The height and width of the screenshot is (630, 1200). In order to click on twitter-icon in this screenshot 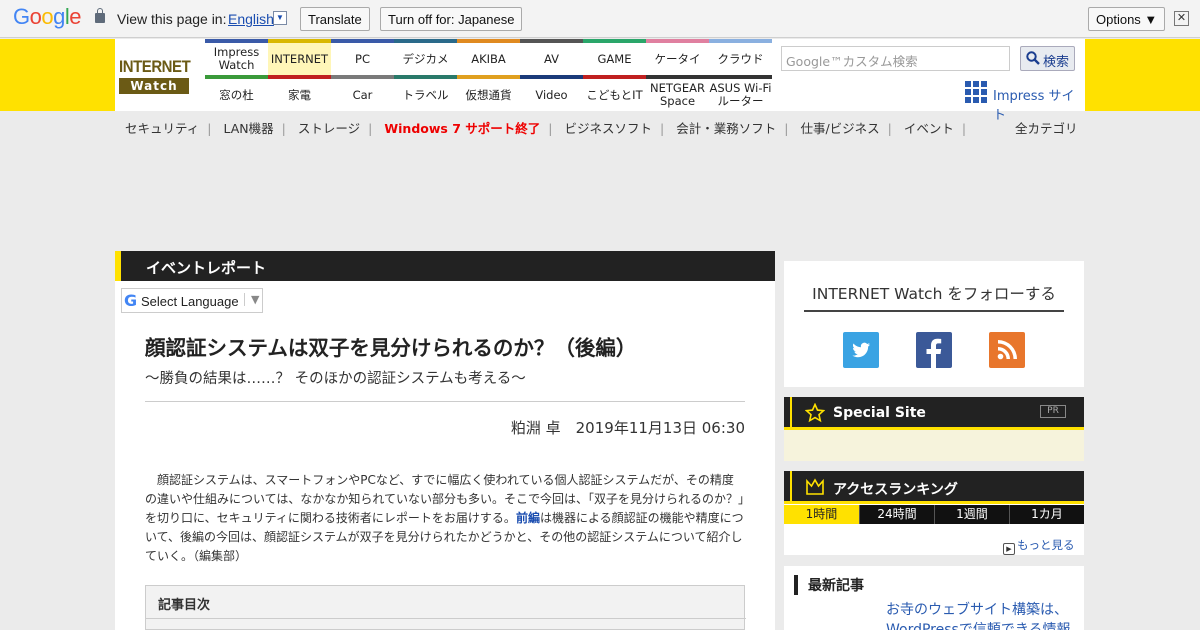, I will do `click(861, 350)`.